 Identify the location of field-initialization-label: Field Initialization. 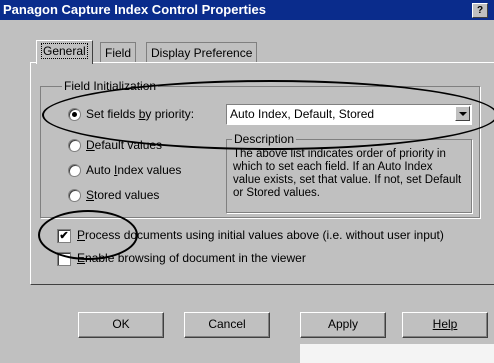
(110, 86).